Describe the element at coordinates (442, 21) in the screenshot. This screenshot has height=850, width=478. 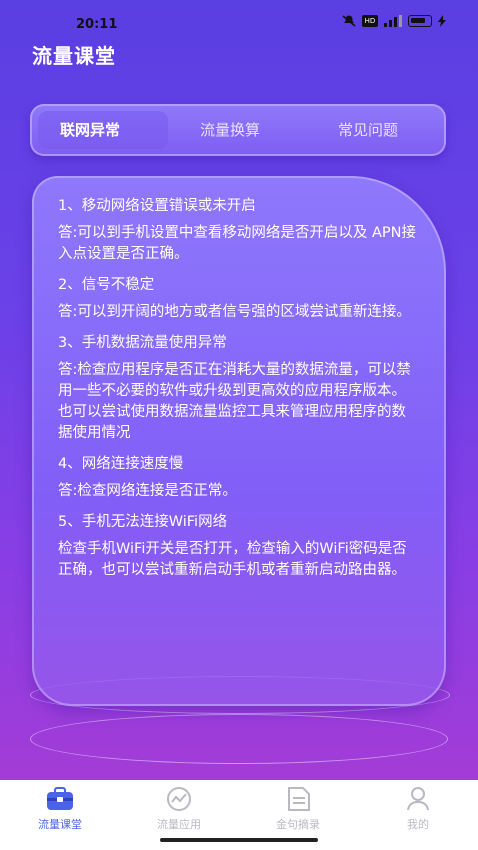
I see `charging-icon` at that location.